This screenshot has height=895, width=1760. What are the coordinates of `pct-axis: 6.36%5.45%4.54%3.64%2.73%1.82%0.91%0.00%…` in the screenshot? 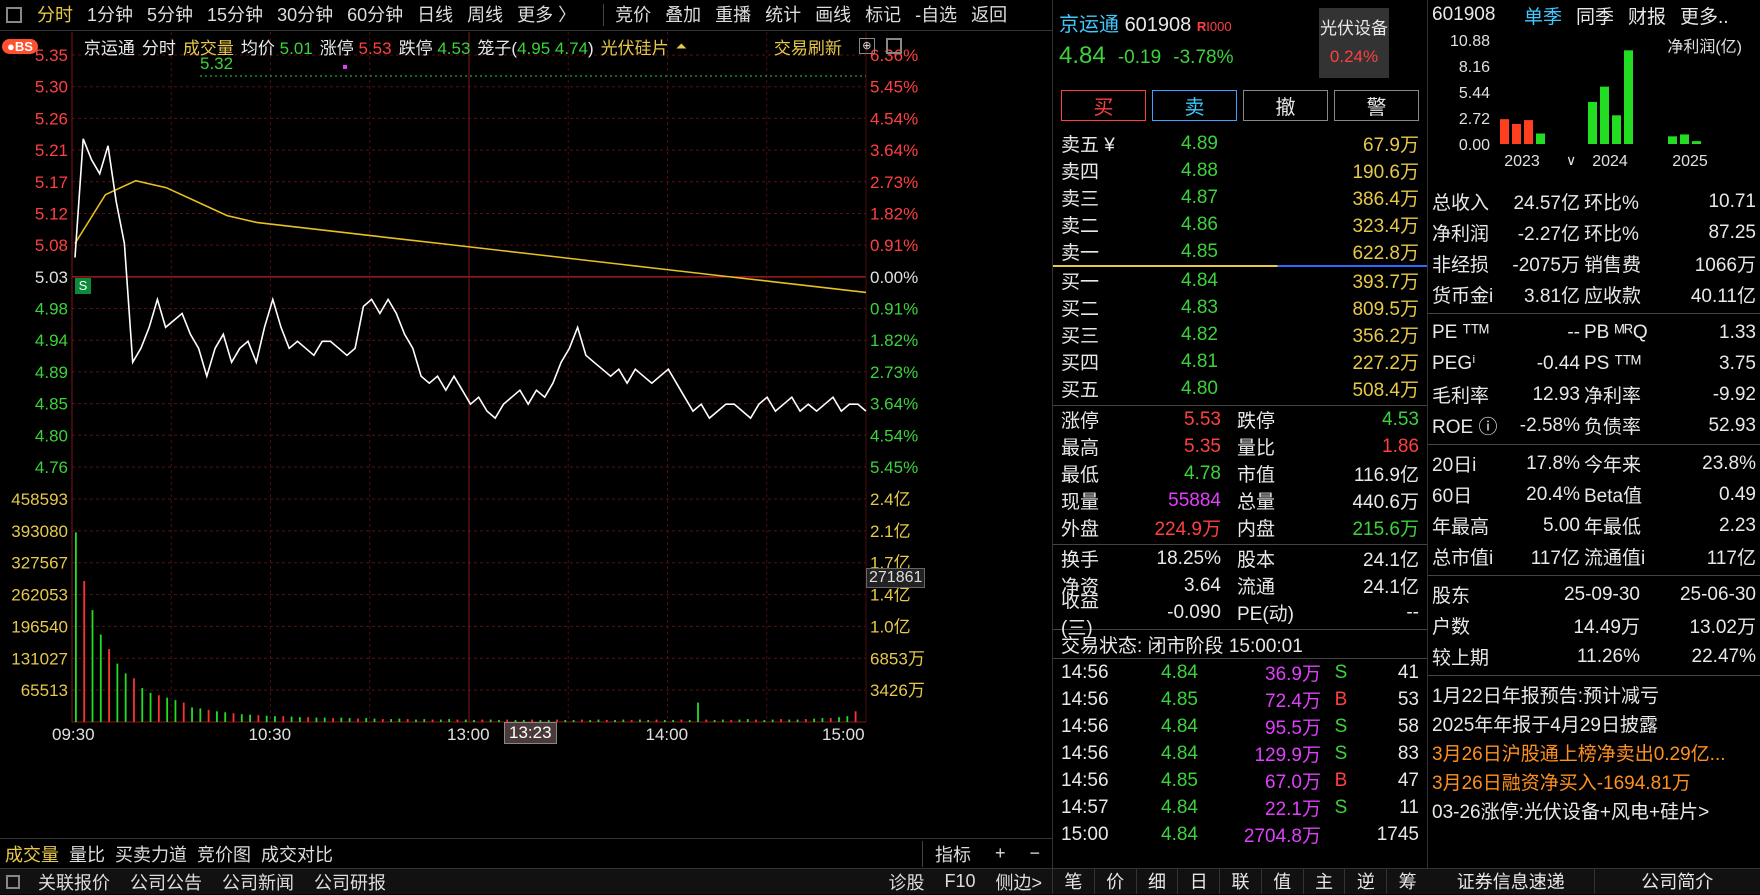 It's located at (897, 373).